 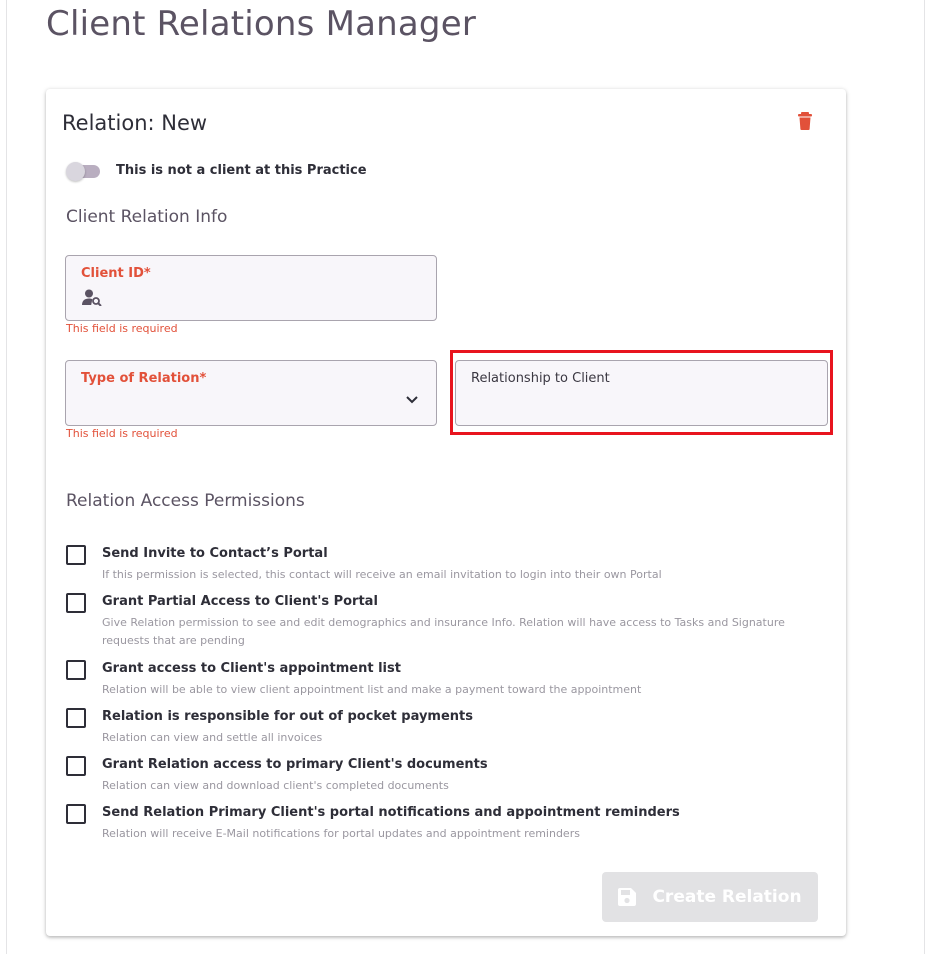 I want to click on relation-access-permissions-heading: Relation Access Permissions, so click(x=185, y=501).